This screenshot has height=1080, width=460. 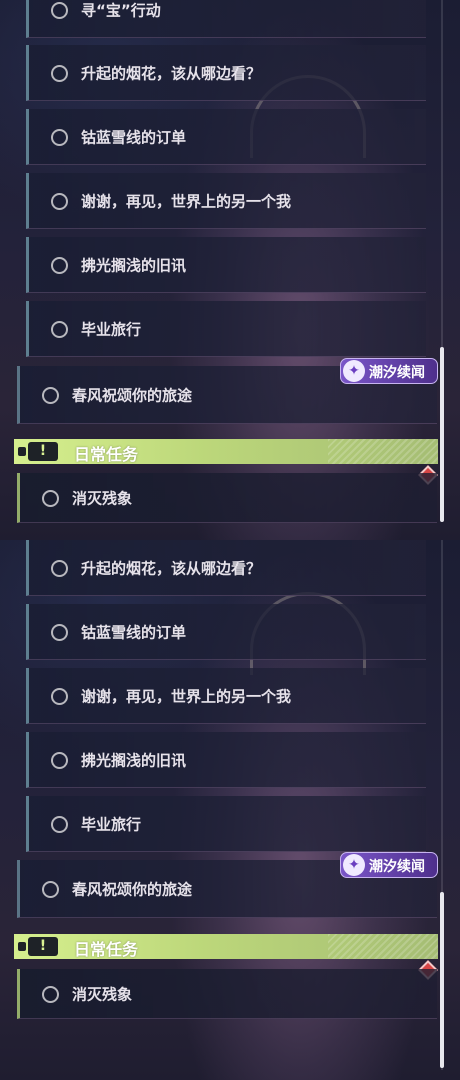 I want to click on quest-label: 寻“宝”行动, so click(x=121, y=10).